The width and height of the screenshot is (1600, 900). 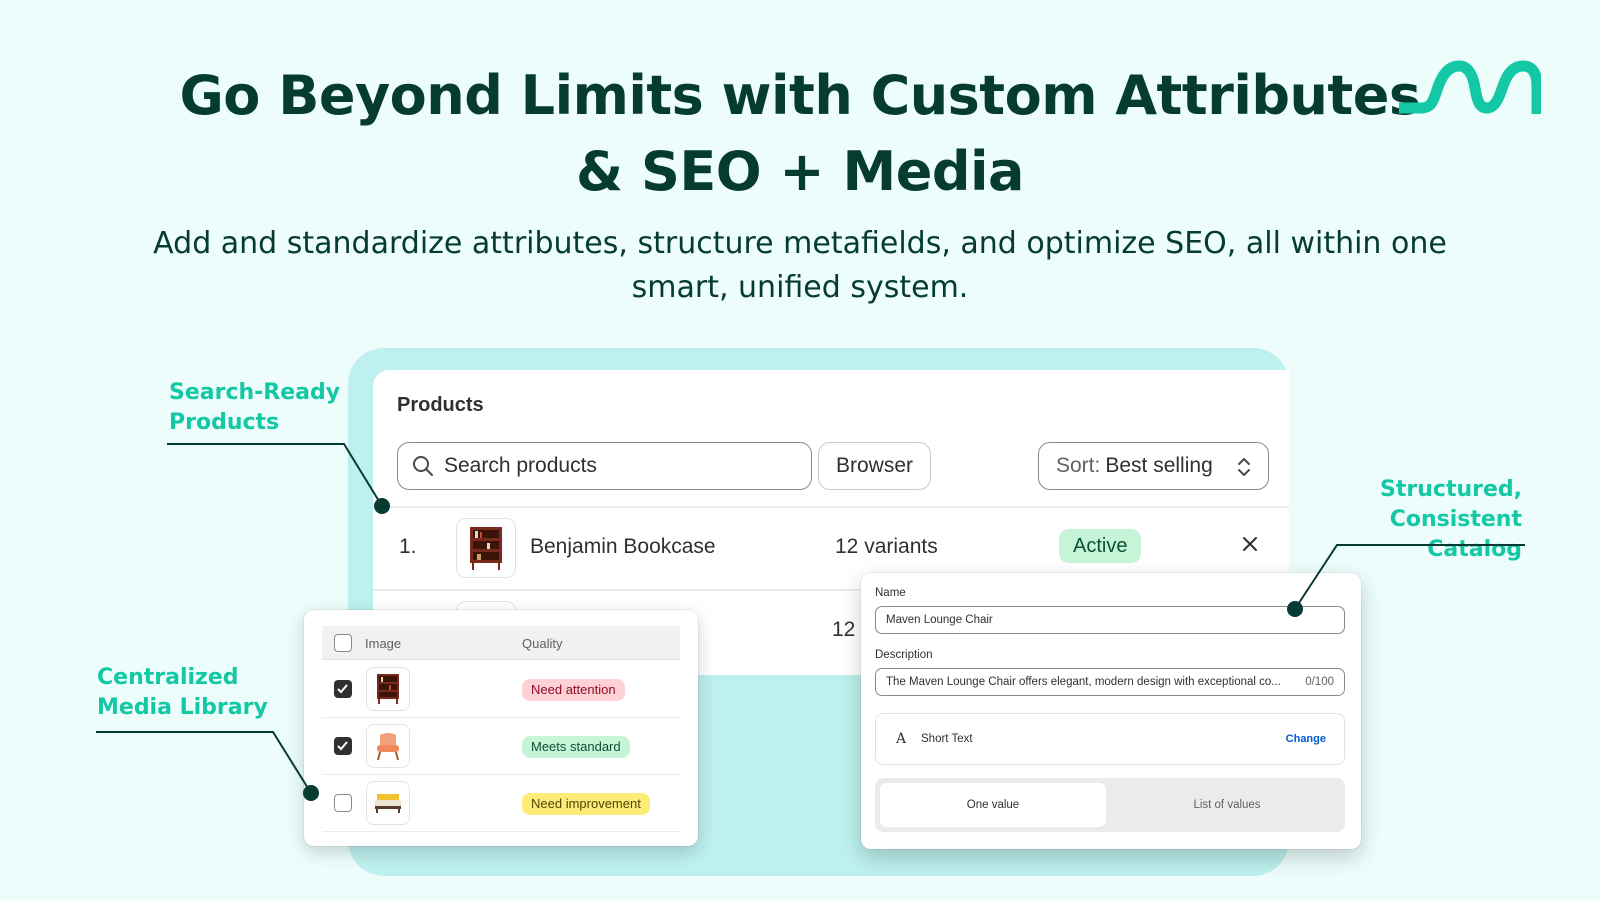 What do you see at coordinates (576, 747) in the screenshot?
I see `quality-badge: Meets standard` at bounding box center [576, 747].